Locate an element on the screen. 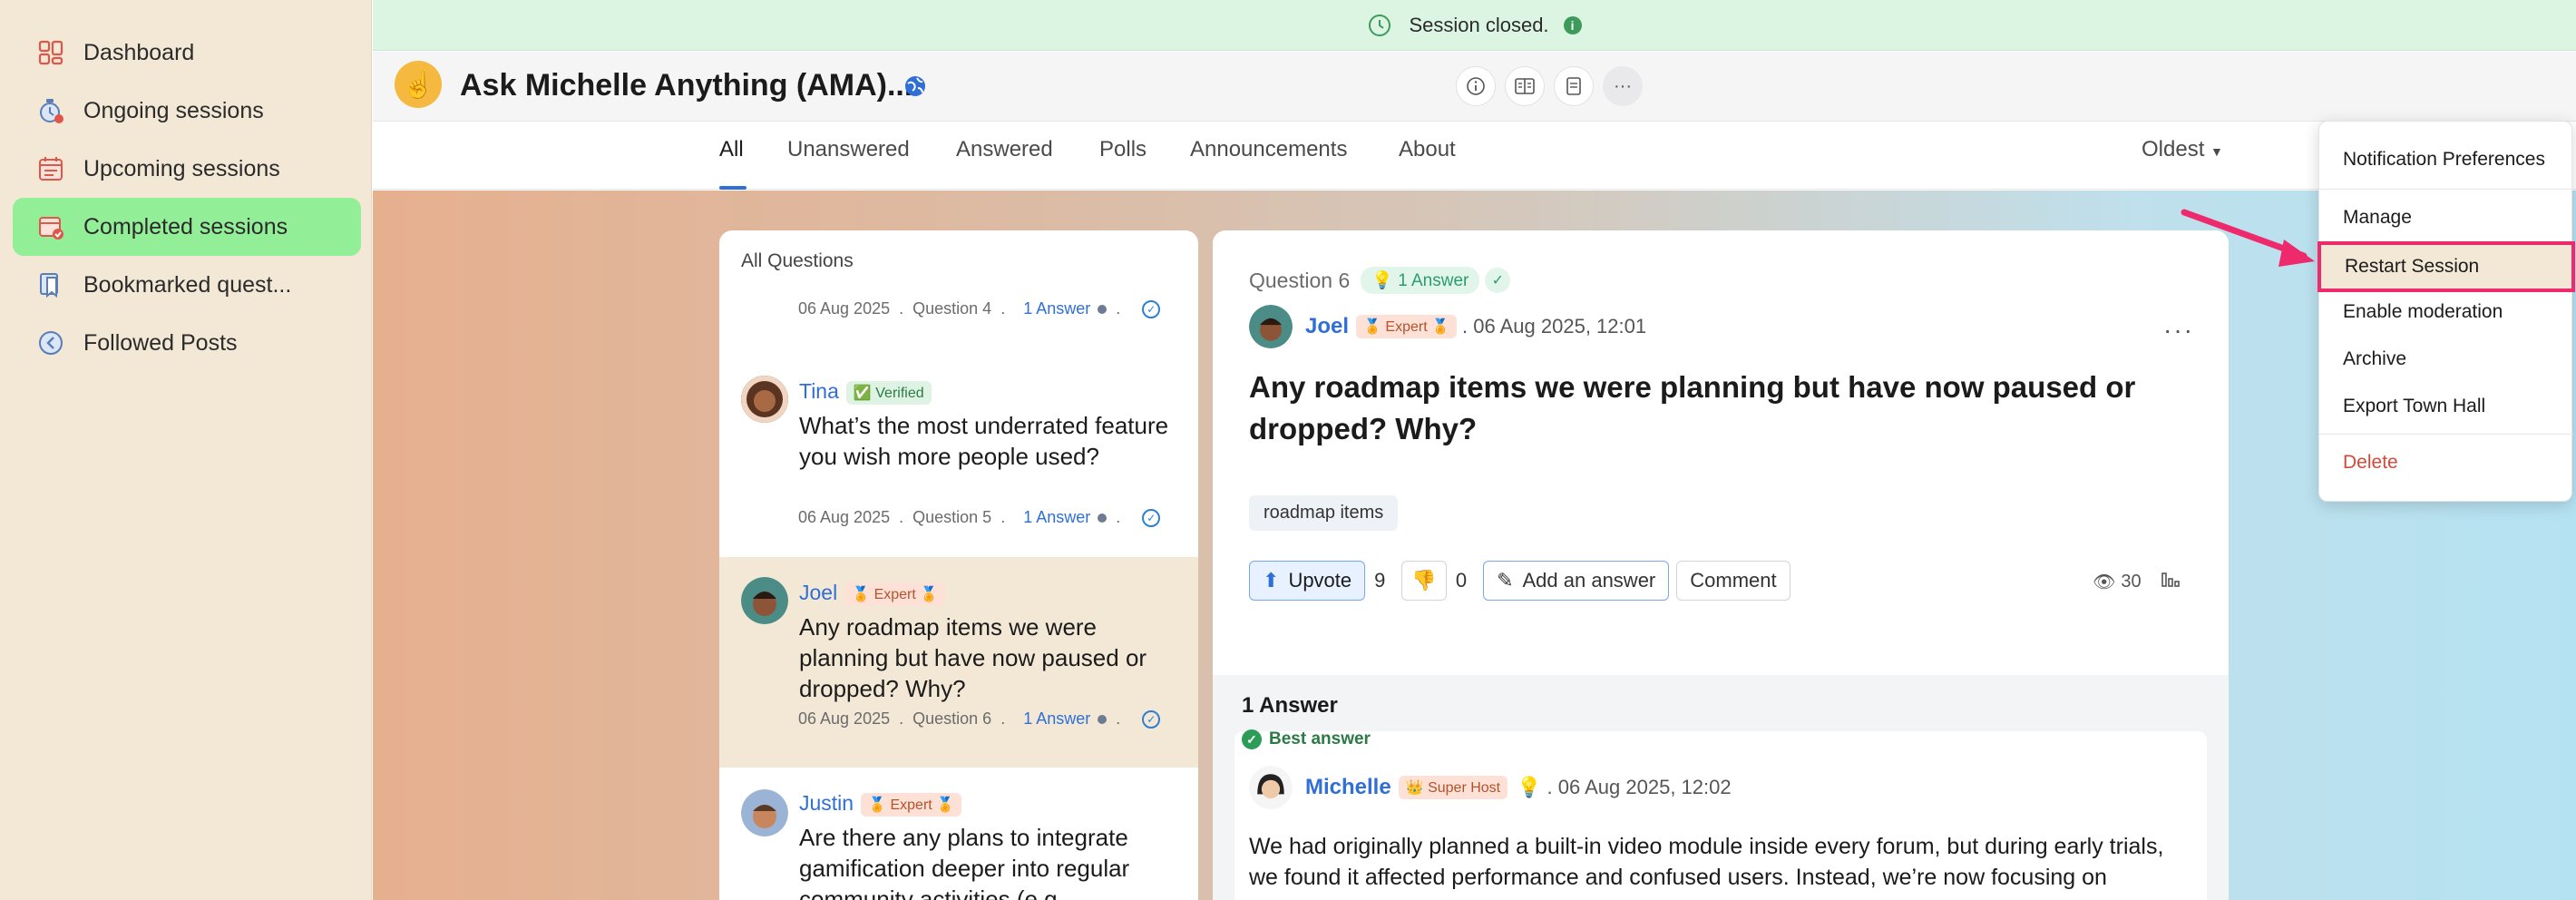 This screenshot has width=2576, height=900. list-item: 06 Aug 2025. Question 4. 1 Answer. ✓ is located at coordinates (958, 314).